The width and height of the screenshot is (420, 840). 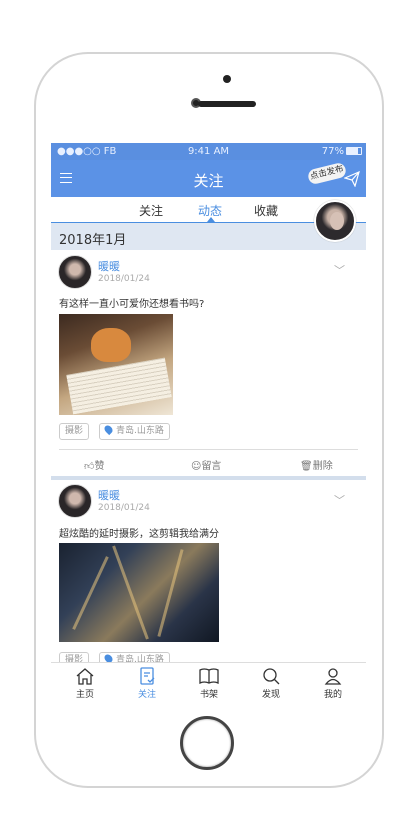 I want to click on location-pin-icon, so click(x=108, y=429).